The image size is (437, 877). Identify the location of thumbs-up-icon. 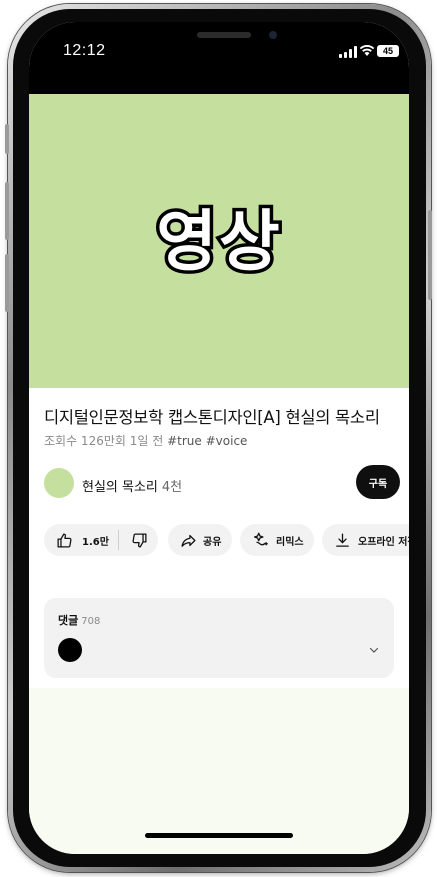
(64, 540).